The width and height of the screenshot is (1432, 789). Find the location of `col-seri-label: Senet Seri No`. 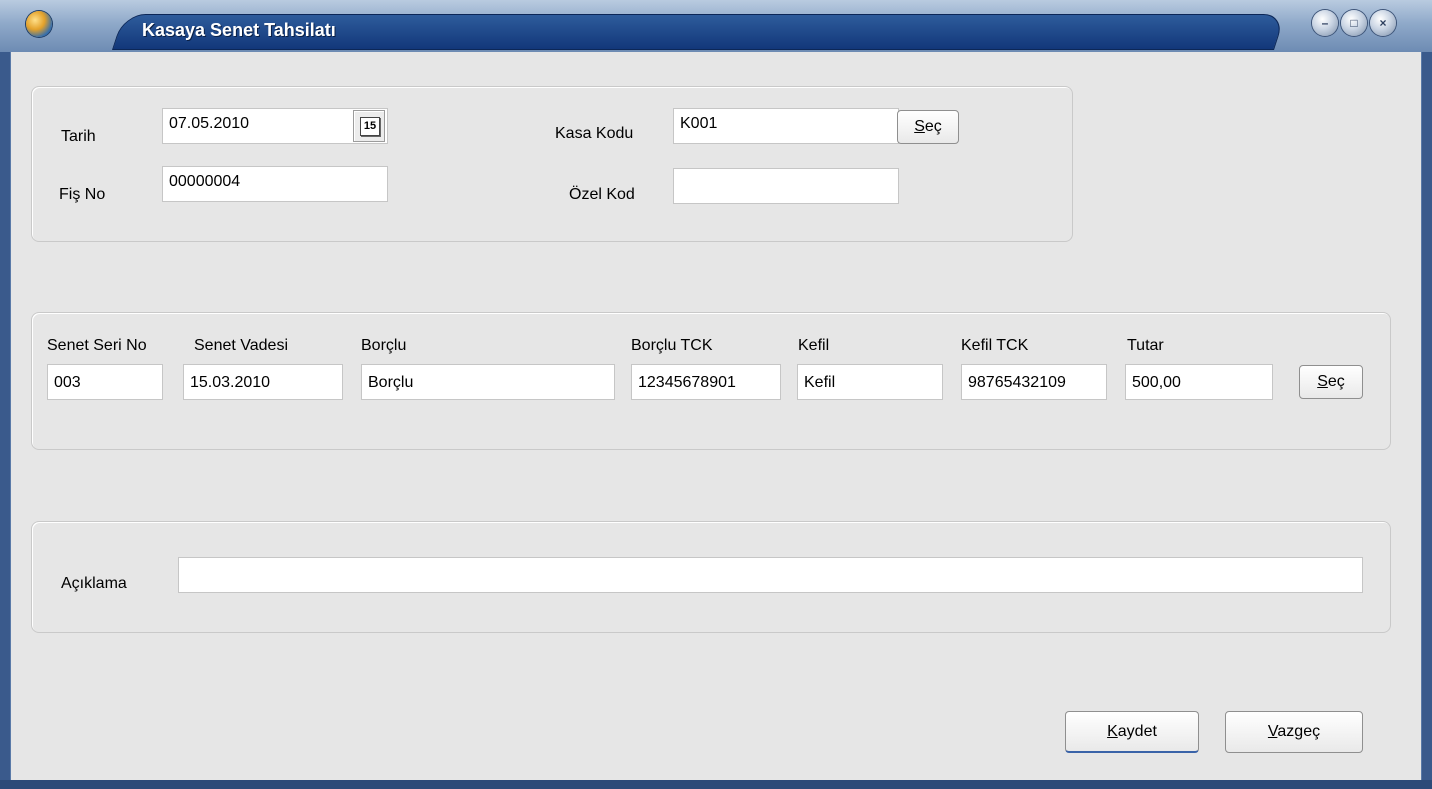

col-seri-label: Senet Seri No is located at coordinates (97, 345).